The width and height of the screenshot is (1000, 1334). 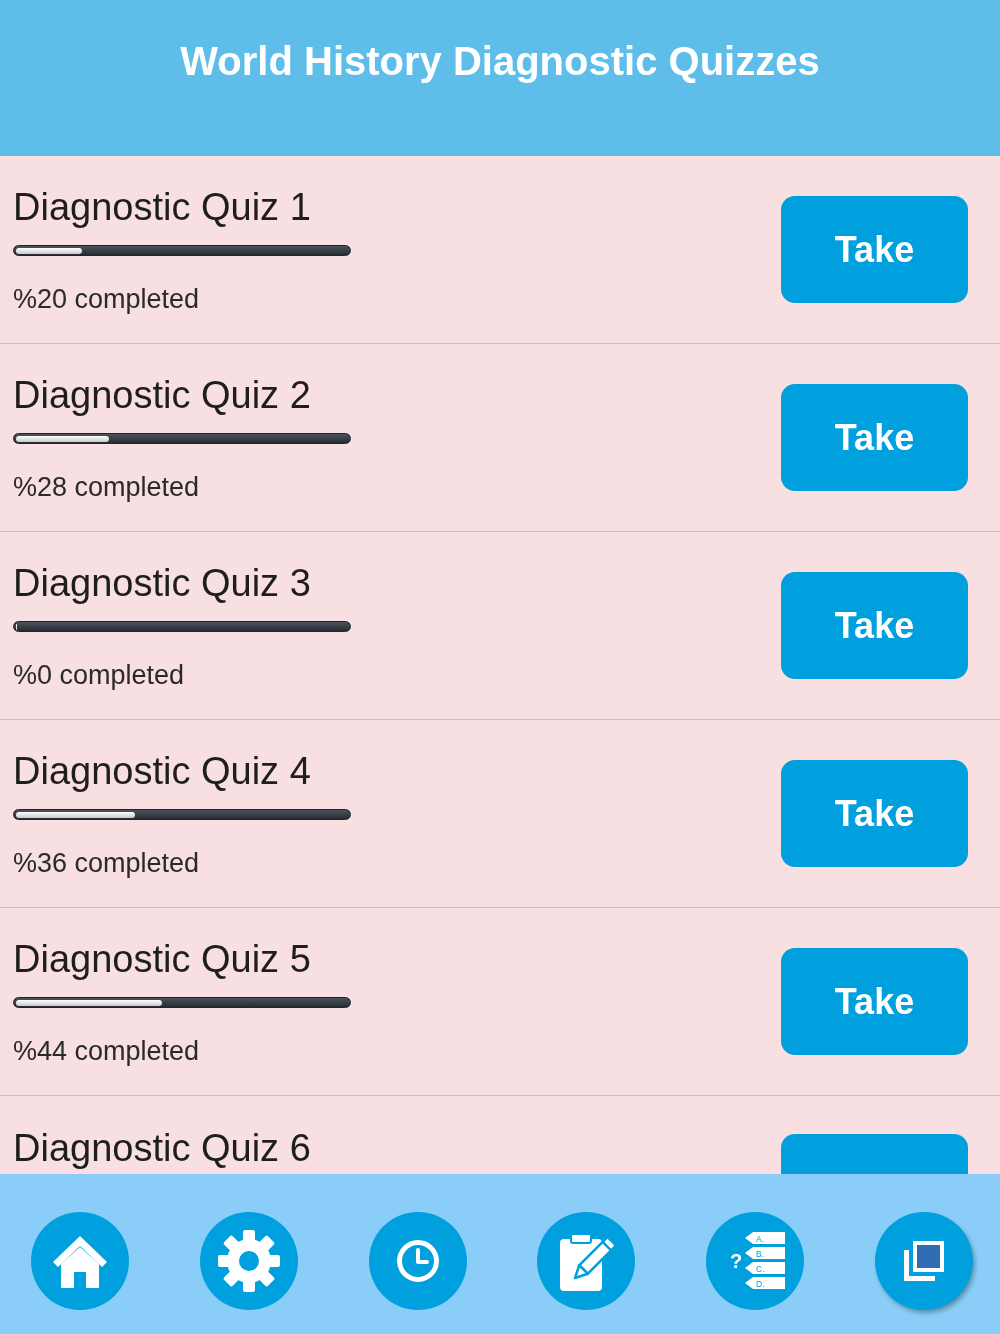 I want to click on quiz-title: Diagnostic Quiz 1, so click(x=162, y=207).